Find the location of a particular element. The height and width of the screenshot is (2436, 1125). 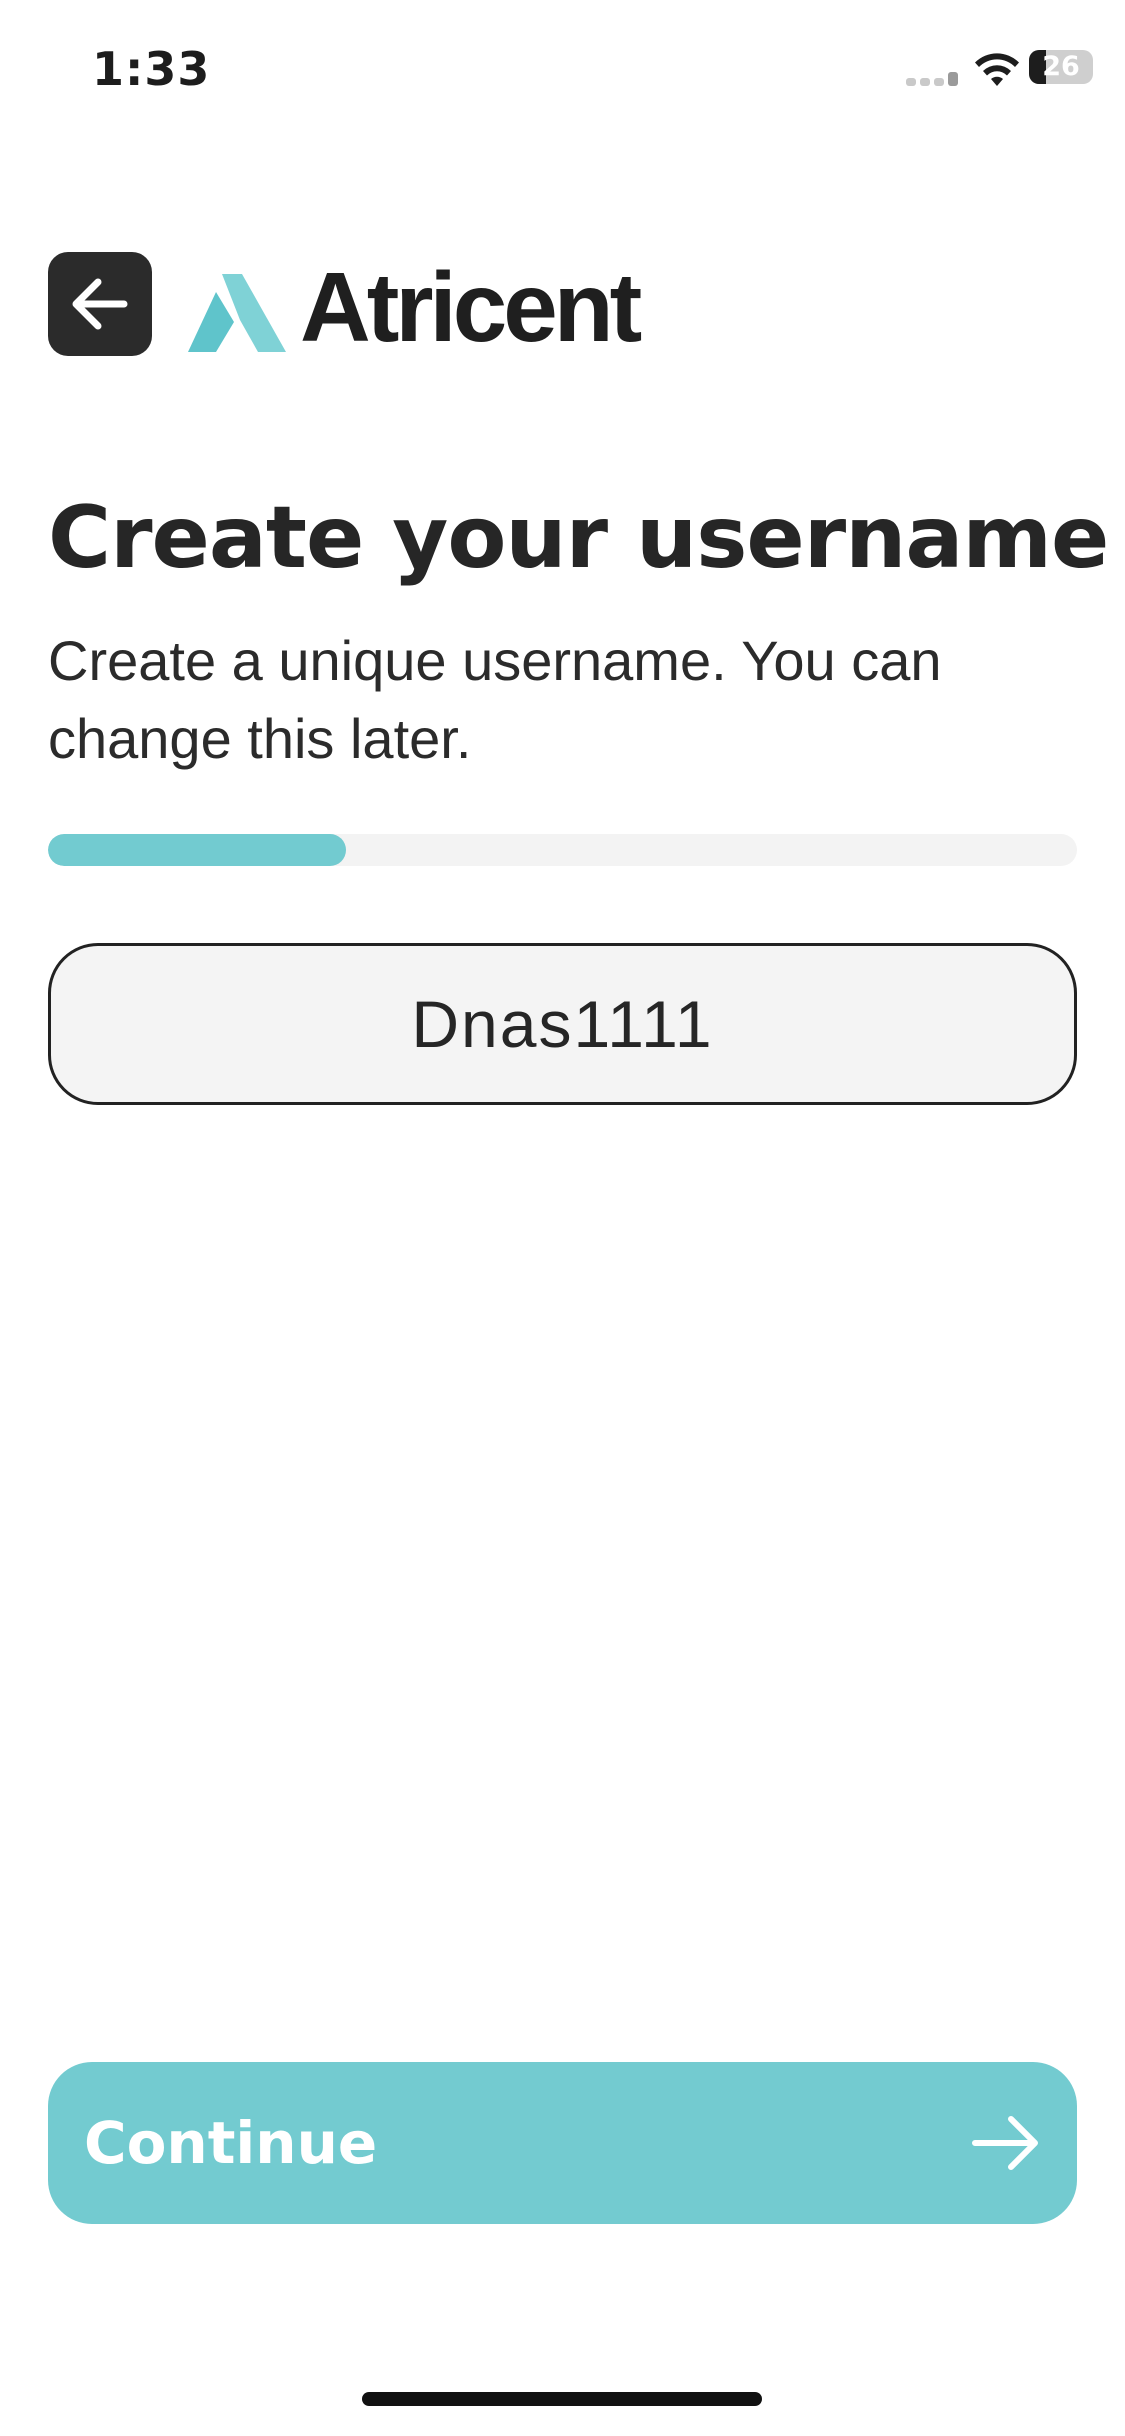

brand-logo: Atricent is located at coordinates (438, 307).